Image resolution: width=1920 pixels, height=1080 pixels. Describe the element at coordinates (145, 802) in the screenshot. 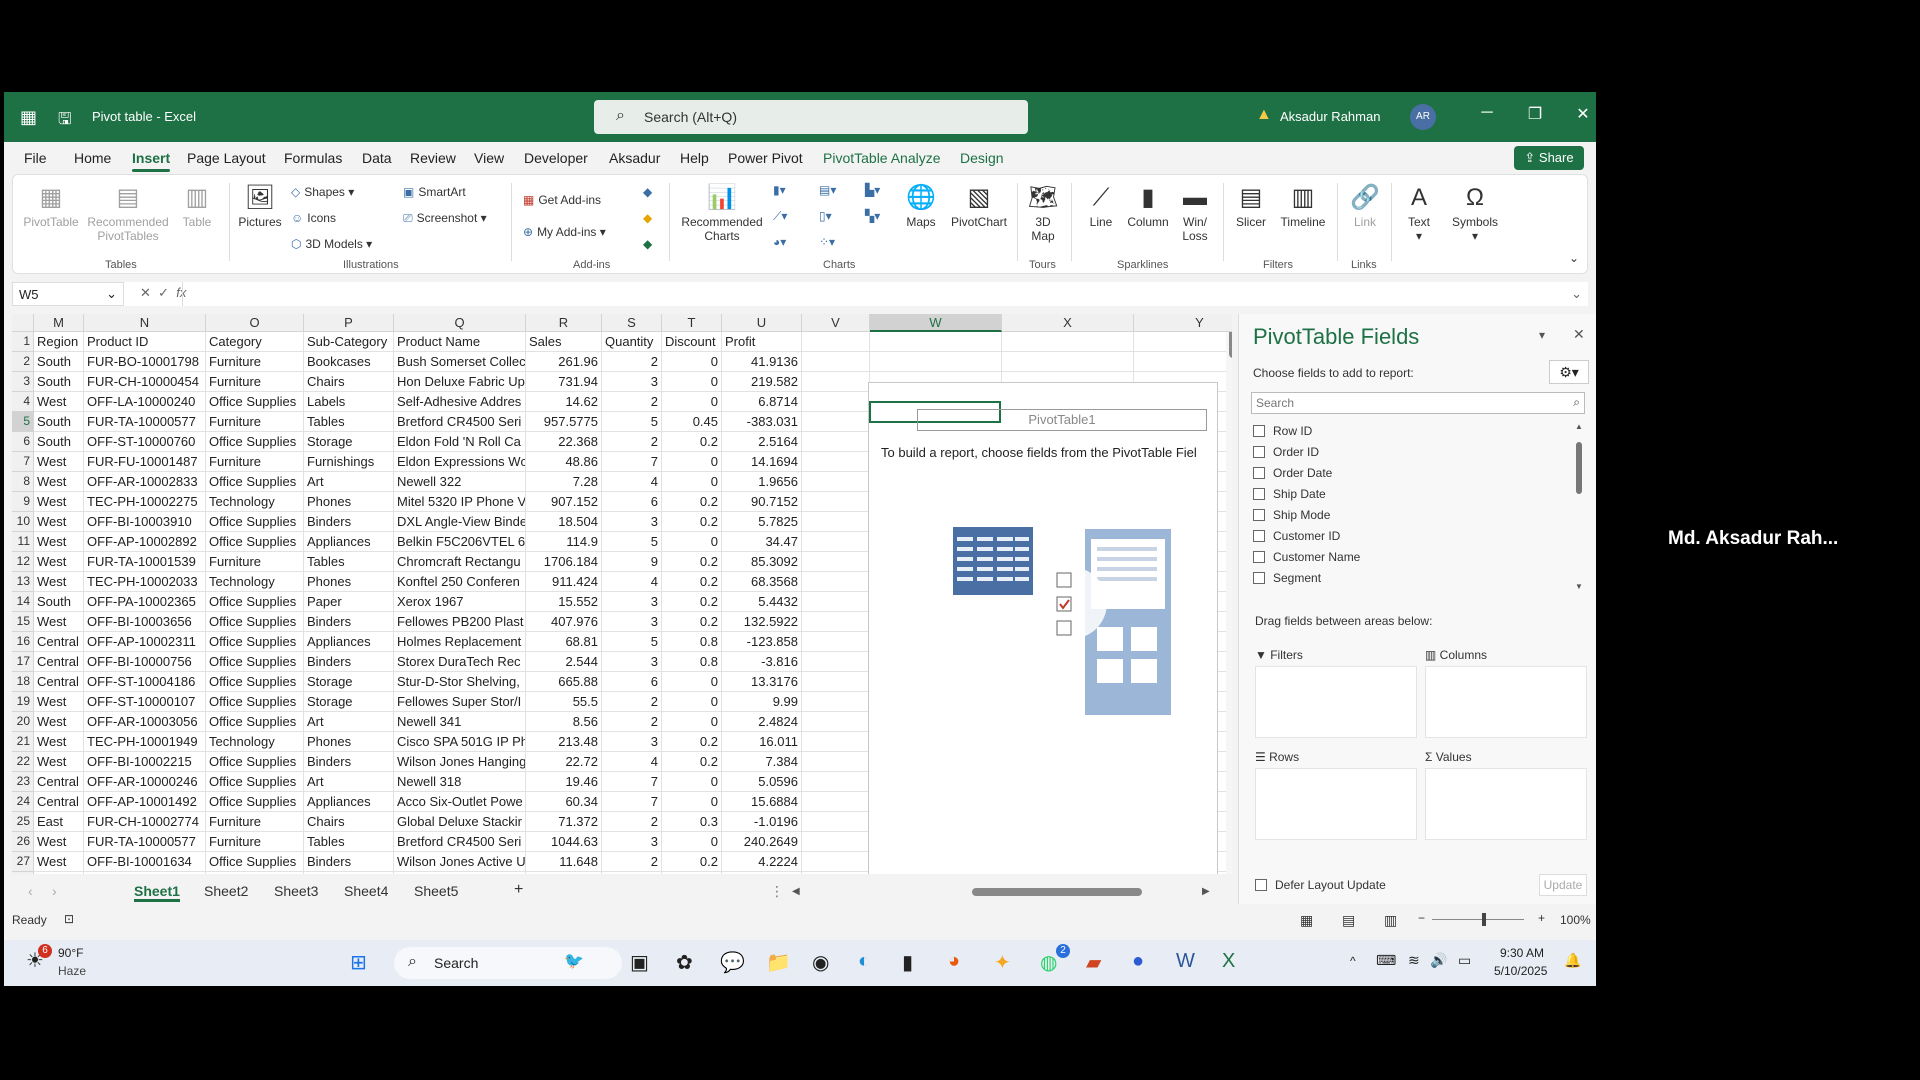

I see `table-cell: OFF-AP-10001492` at that location.